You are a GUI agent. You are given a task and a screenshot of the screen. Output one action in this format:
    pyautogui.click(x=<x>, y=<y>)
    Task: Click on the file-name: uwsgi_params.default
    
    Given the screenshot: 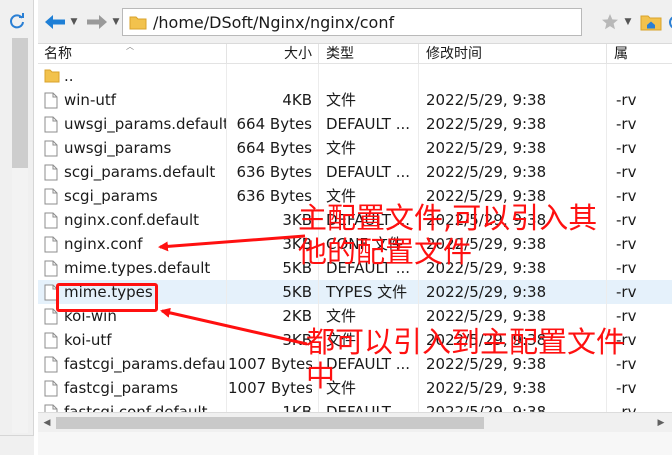 What is the action you would take?
    pyautogui.click(x=145, y=124)
    